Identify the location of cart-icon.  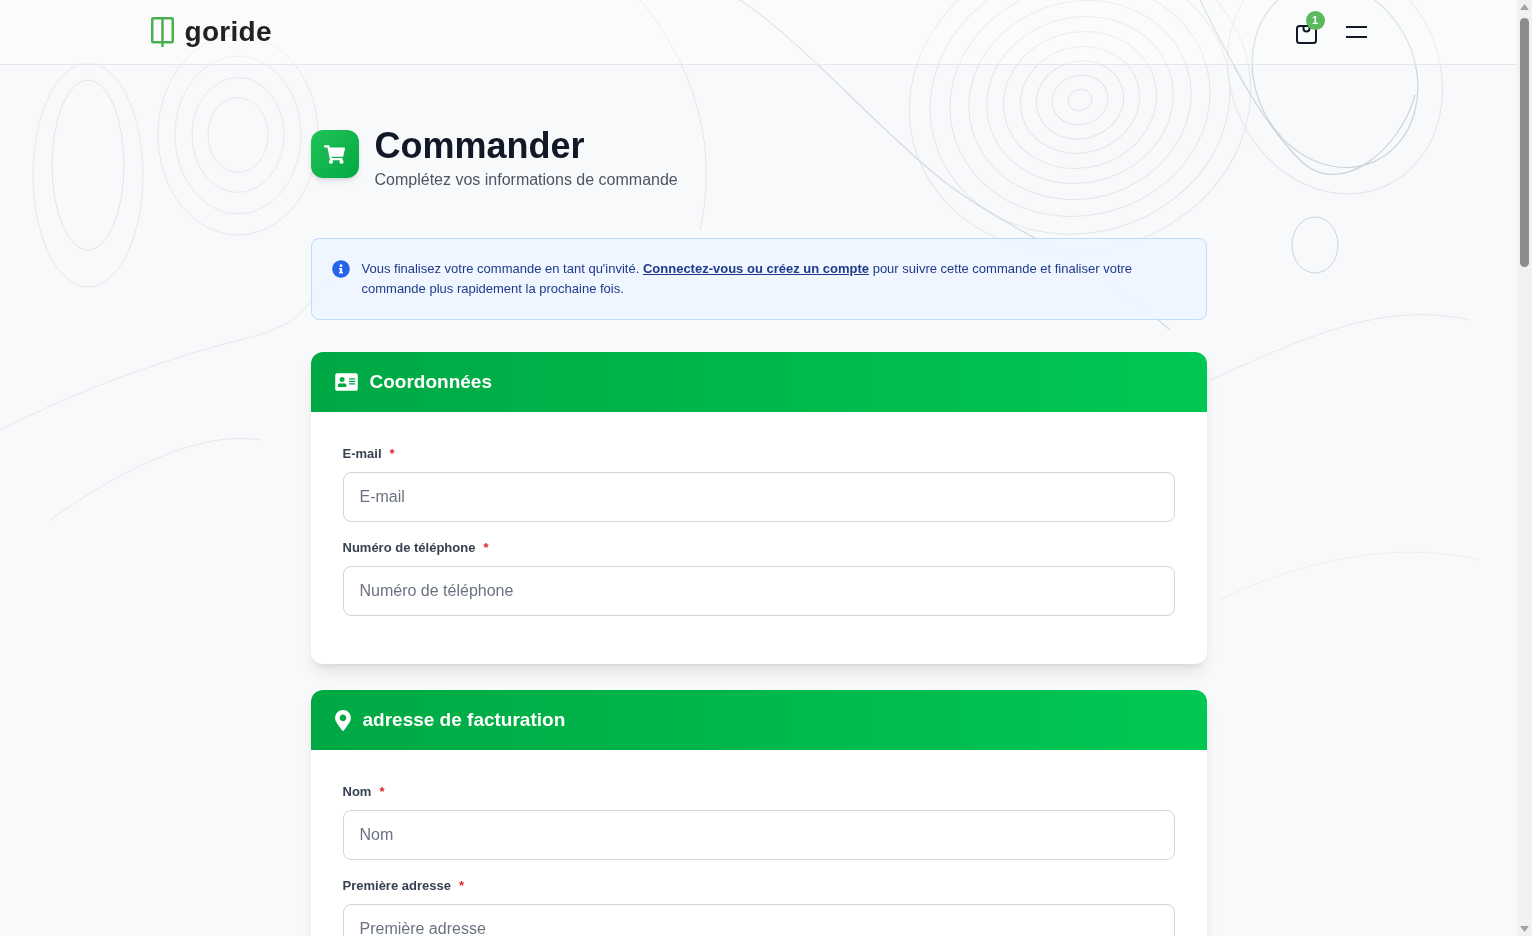
(334, 154).